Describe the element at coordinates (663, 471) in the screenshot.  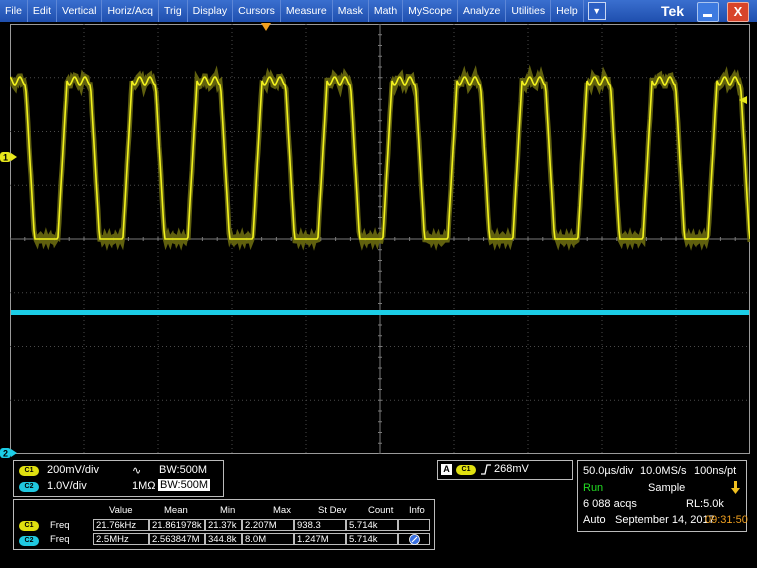
I see `sample-rate: 10.0MS/s` at that location.